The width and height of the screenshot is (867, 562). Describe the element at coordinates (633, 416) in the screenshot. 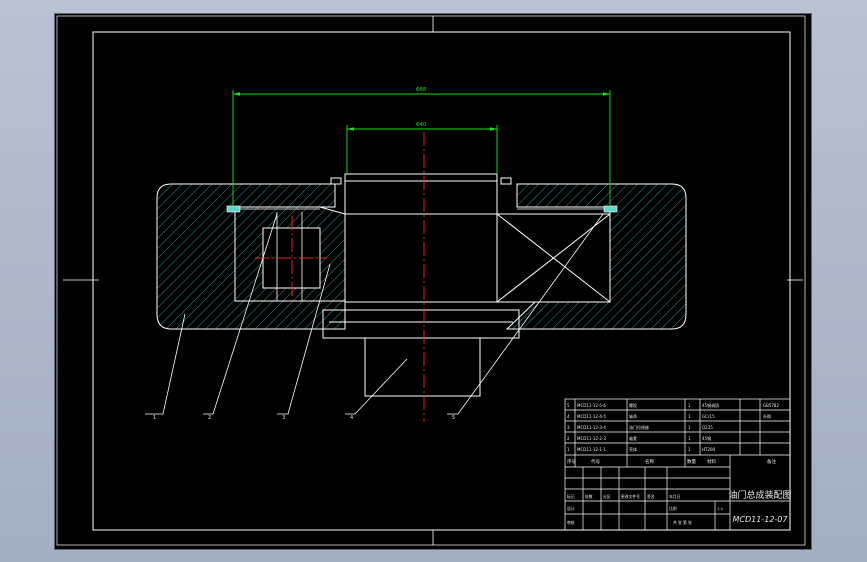

I see `part-name: 轴承` at that location.